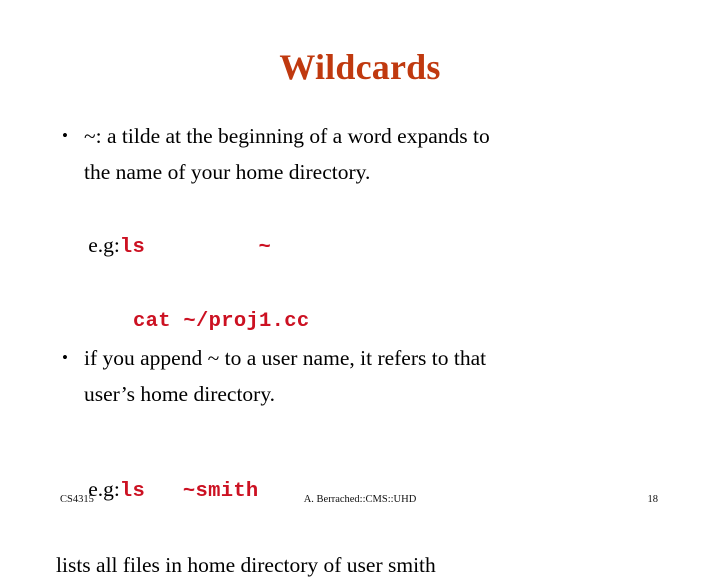 This screenshot has height=583, width=720. What do you see at coordinates (227, 172) in the screenshot?
I see `bullet-item-tilde-expansion-line2: the name of your home directory.` at bounding box center [227, 172].